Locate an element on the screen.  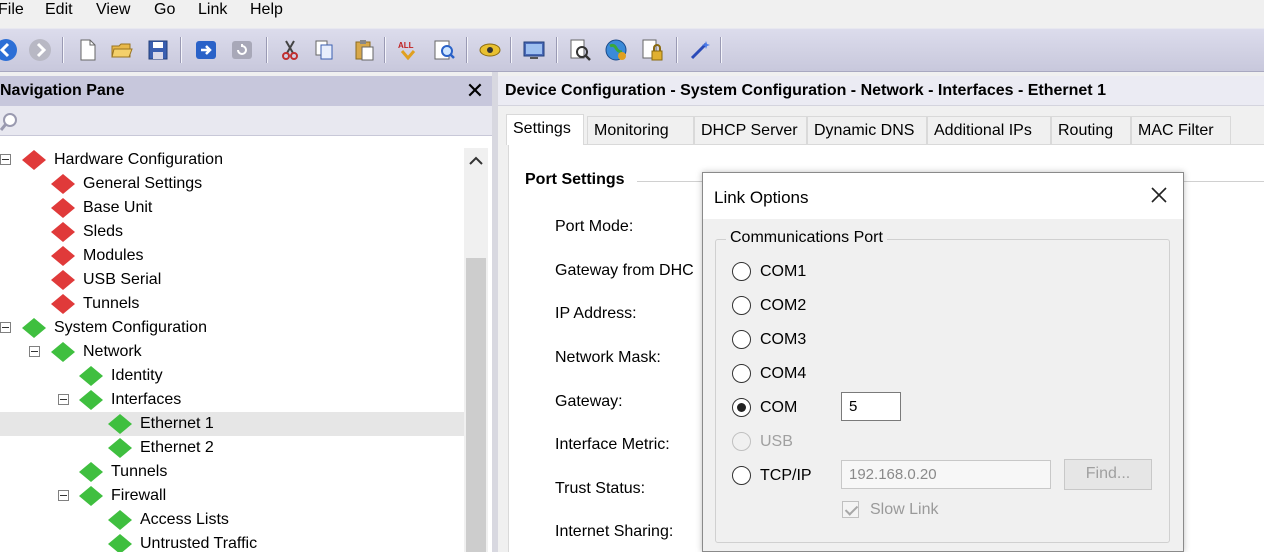
tree-item-label: General Settings is located at coordinates (143, 183).